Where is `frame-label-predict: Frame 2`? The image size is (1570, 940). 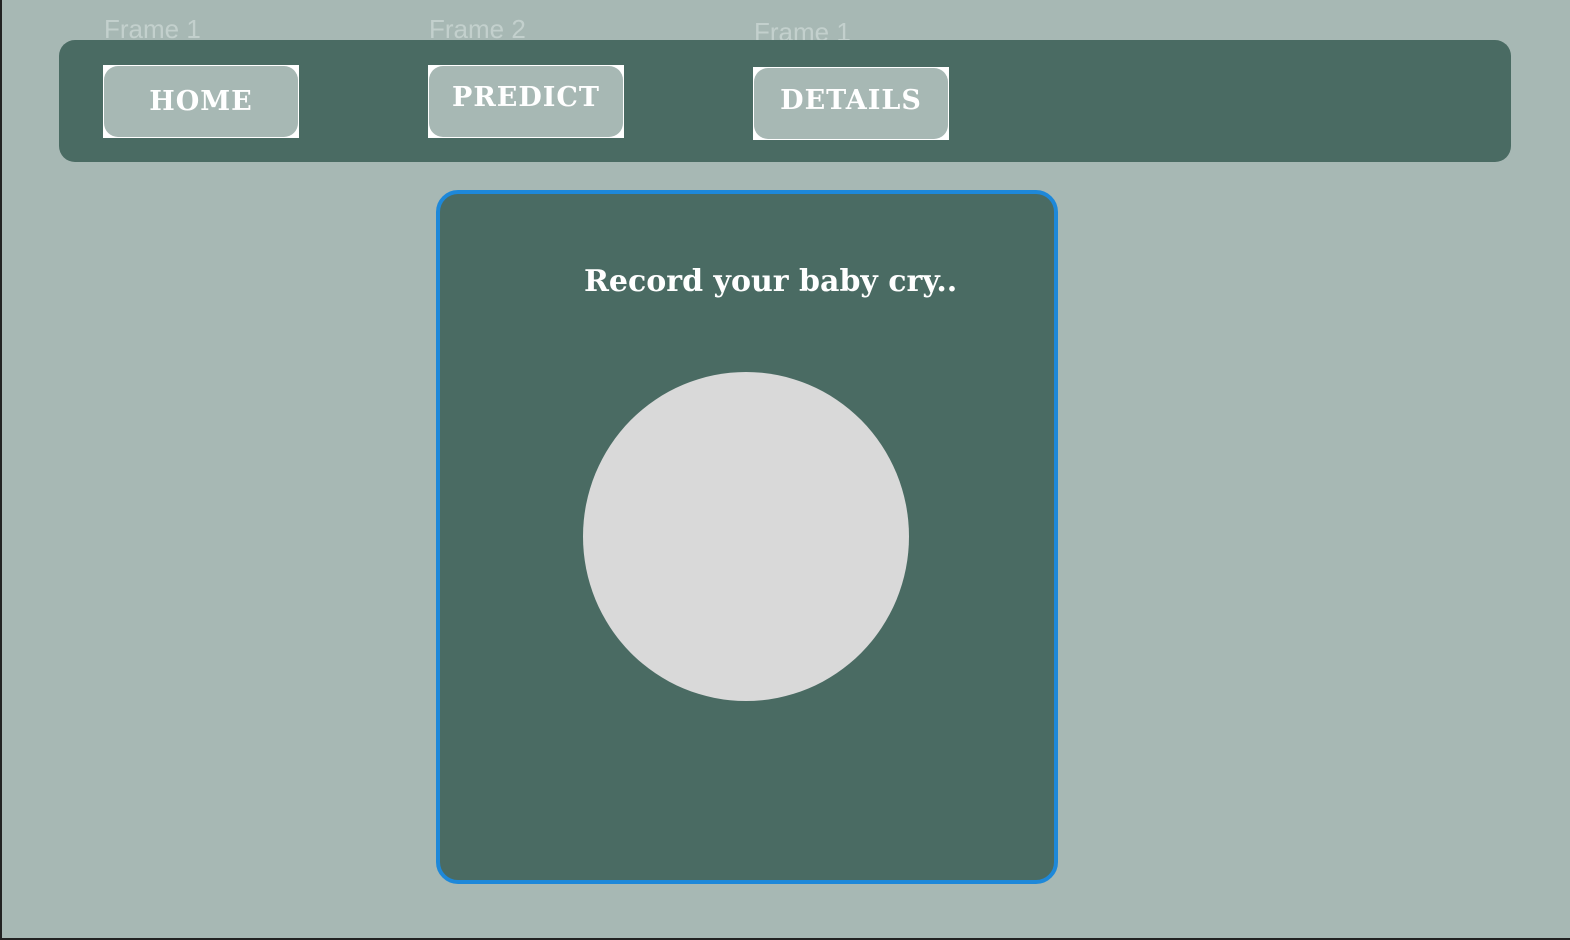
frame-label-predict: Frame 2 is located at coordinates (477, 29).